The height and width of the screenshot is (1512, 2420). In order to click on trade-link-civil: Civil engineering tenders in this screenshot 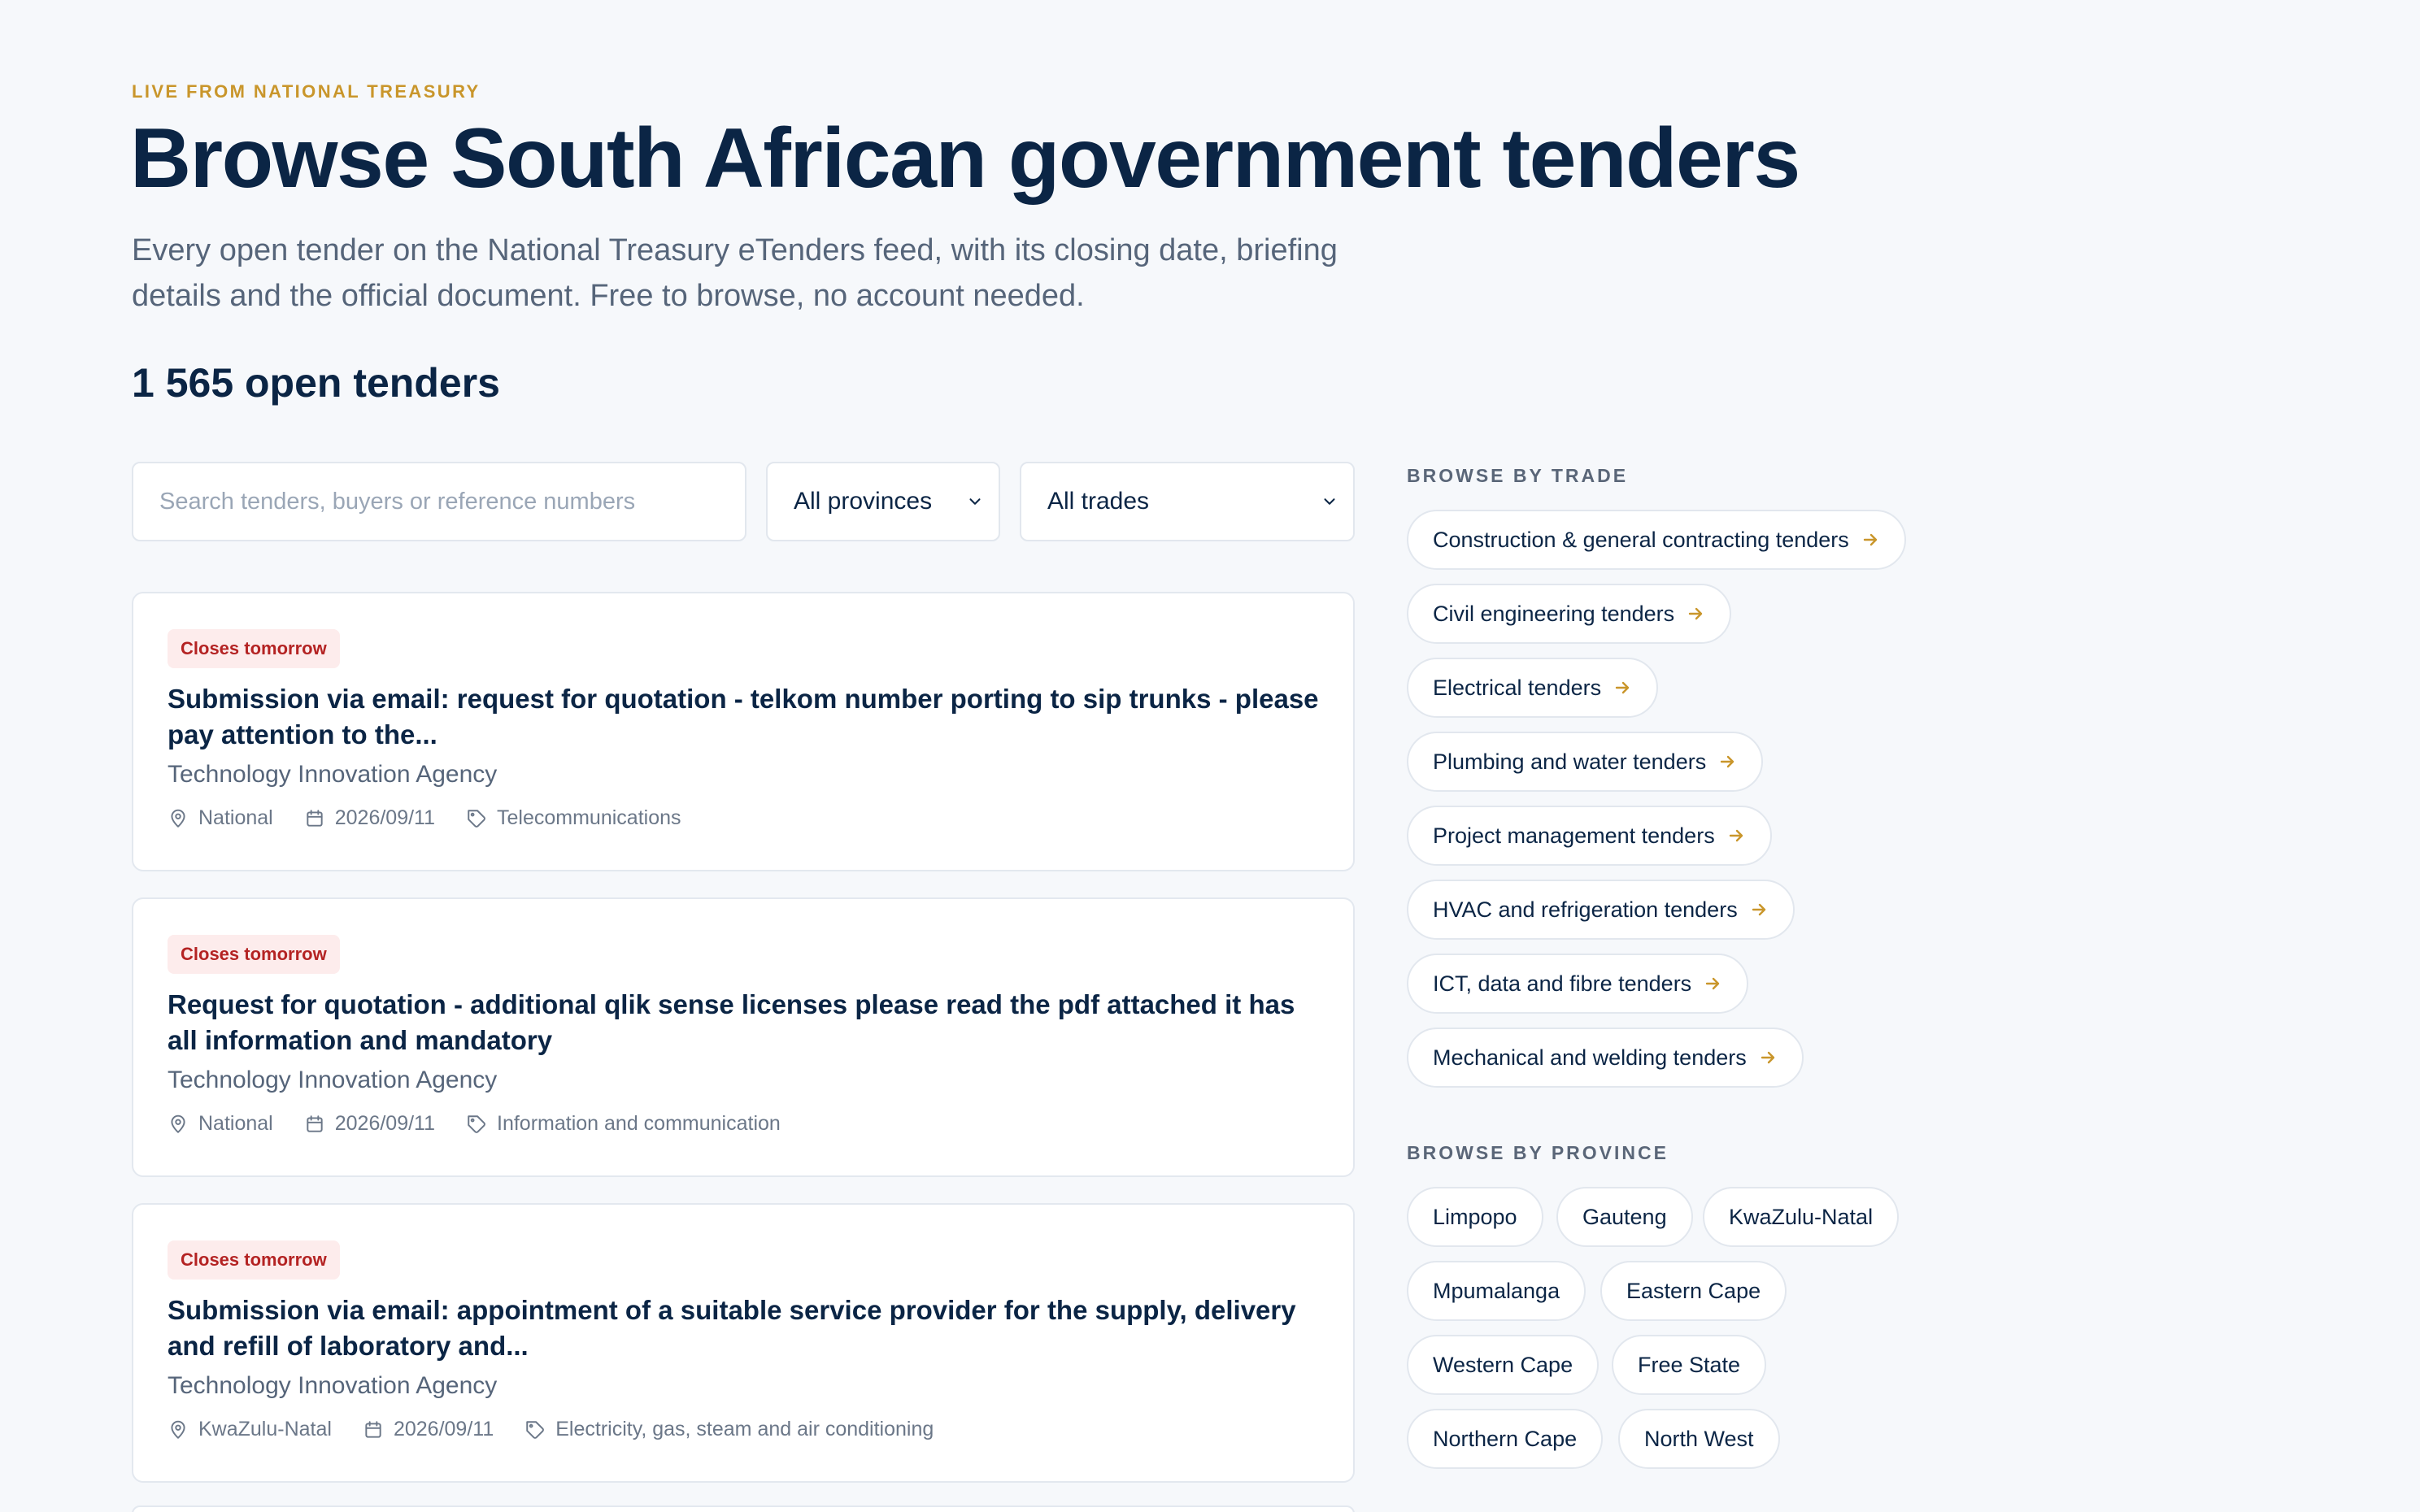, I will do `click(1569, 614)`.